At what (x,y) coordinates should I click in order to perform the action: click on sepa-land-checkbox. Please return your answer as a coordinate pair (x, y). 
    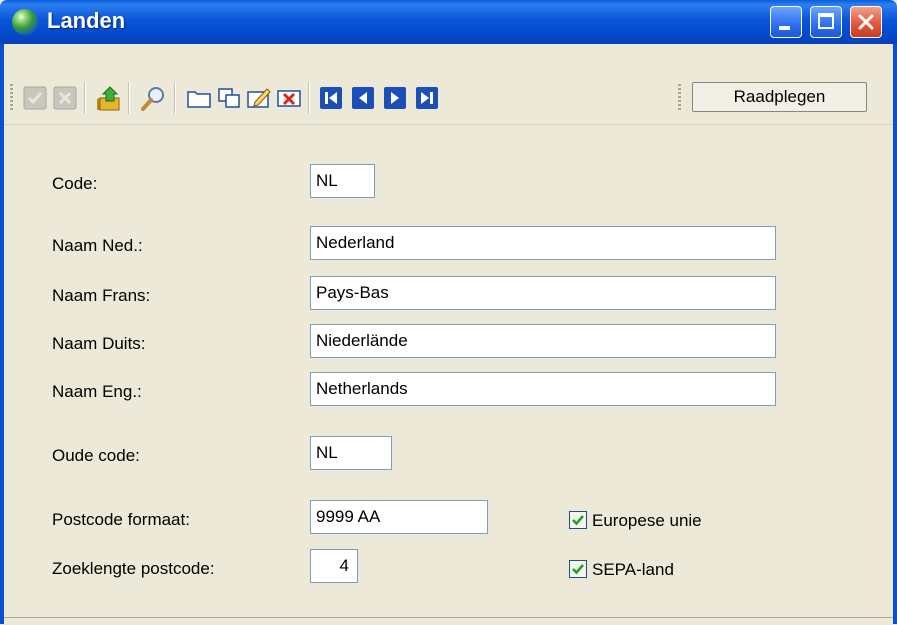
    Looking at the image, I should click on (578, 569).